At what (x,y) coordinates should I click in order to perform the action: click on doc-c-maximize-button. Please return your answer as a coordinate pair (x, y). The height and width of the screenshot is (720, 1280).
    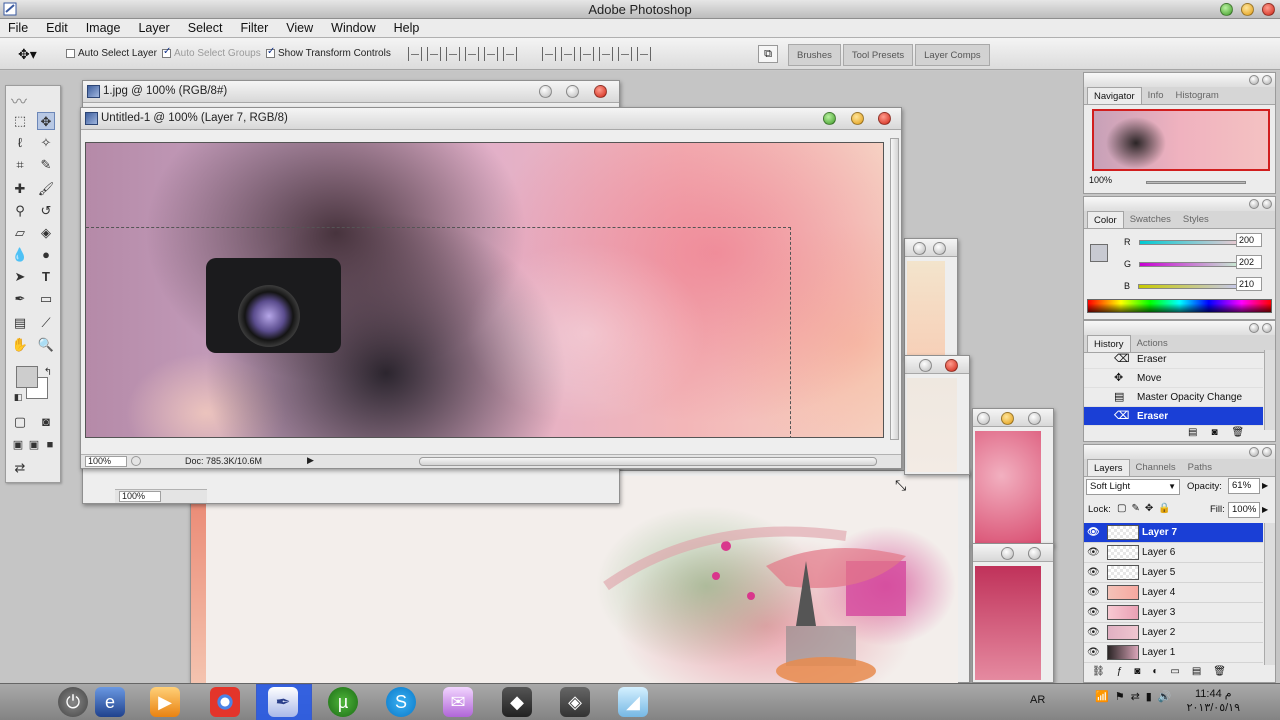
    Looking at the image, I should click on (1007, 418).